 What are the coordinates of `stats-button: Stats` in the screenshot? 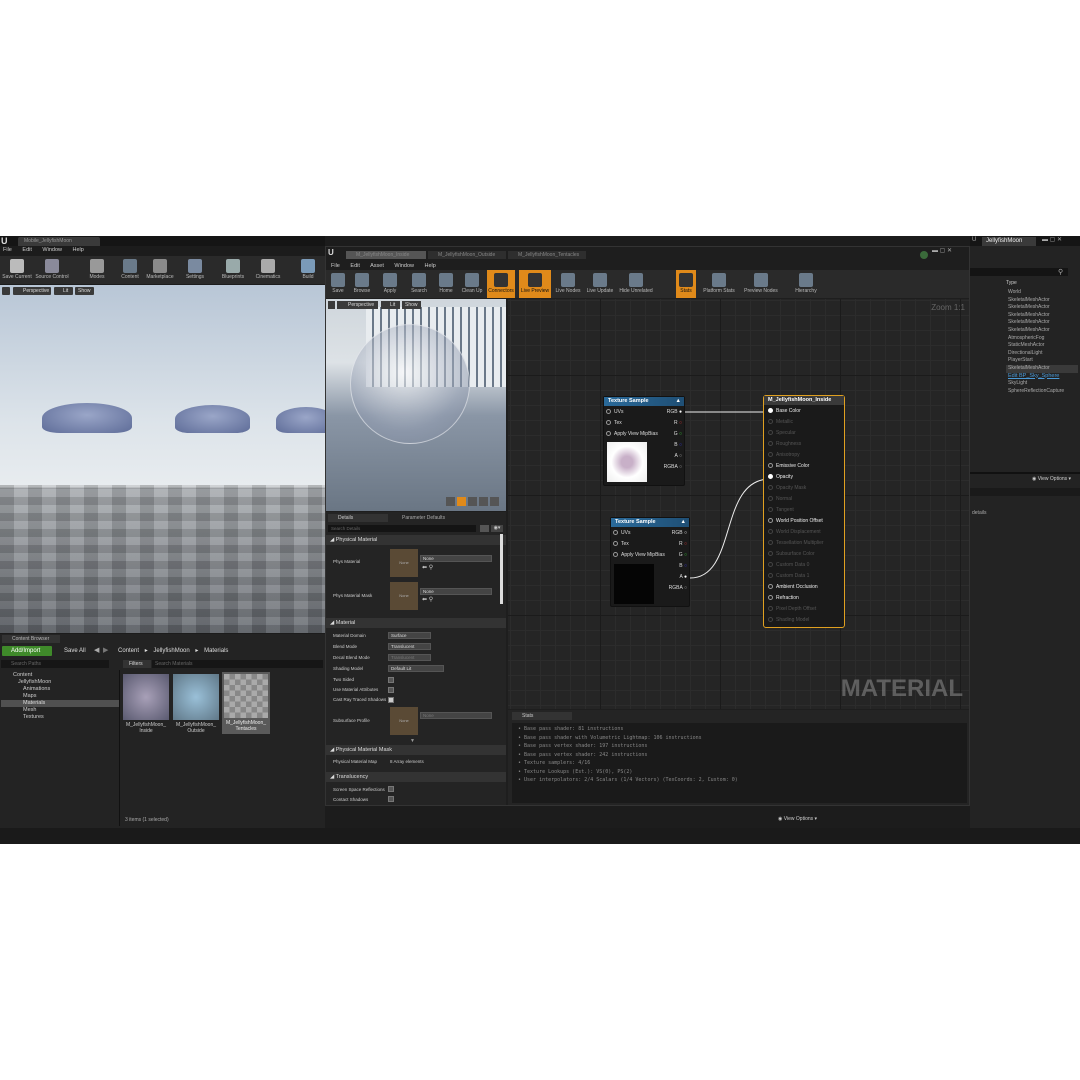 It's located at (686, 284).